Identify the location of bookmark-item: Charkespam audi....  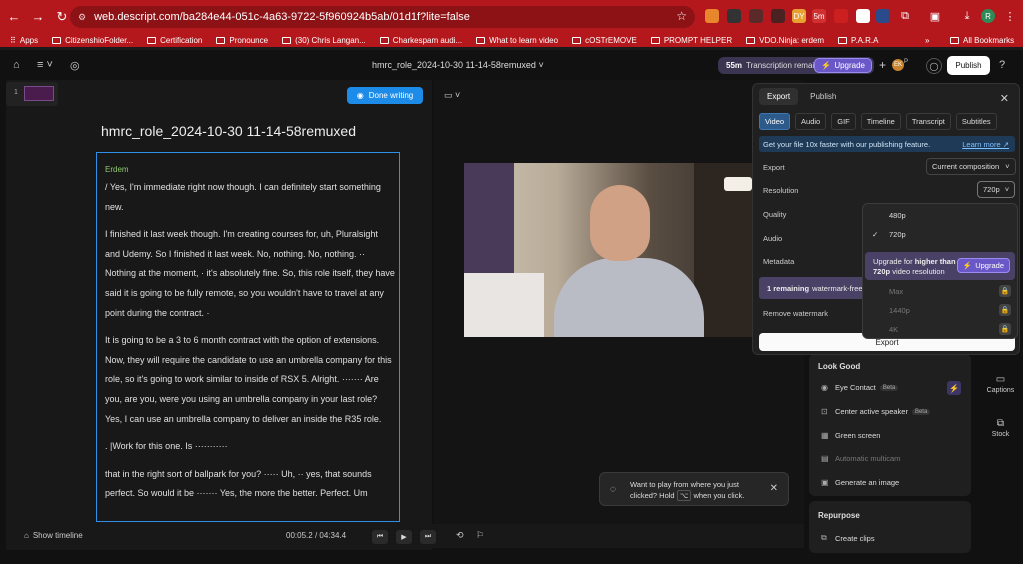
(420, 40).